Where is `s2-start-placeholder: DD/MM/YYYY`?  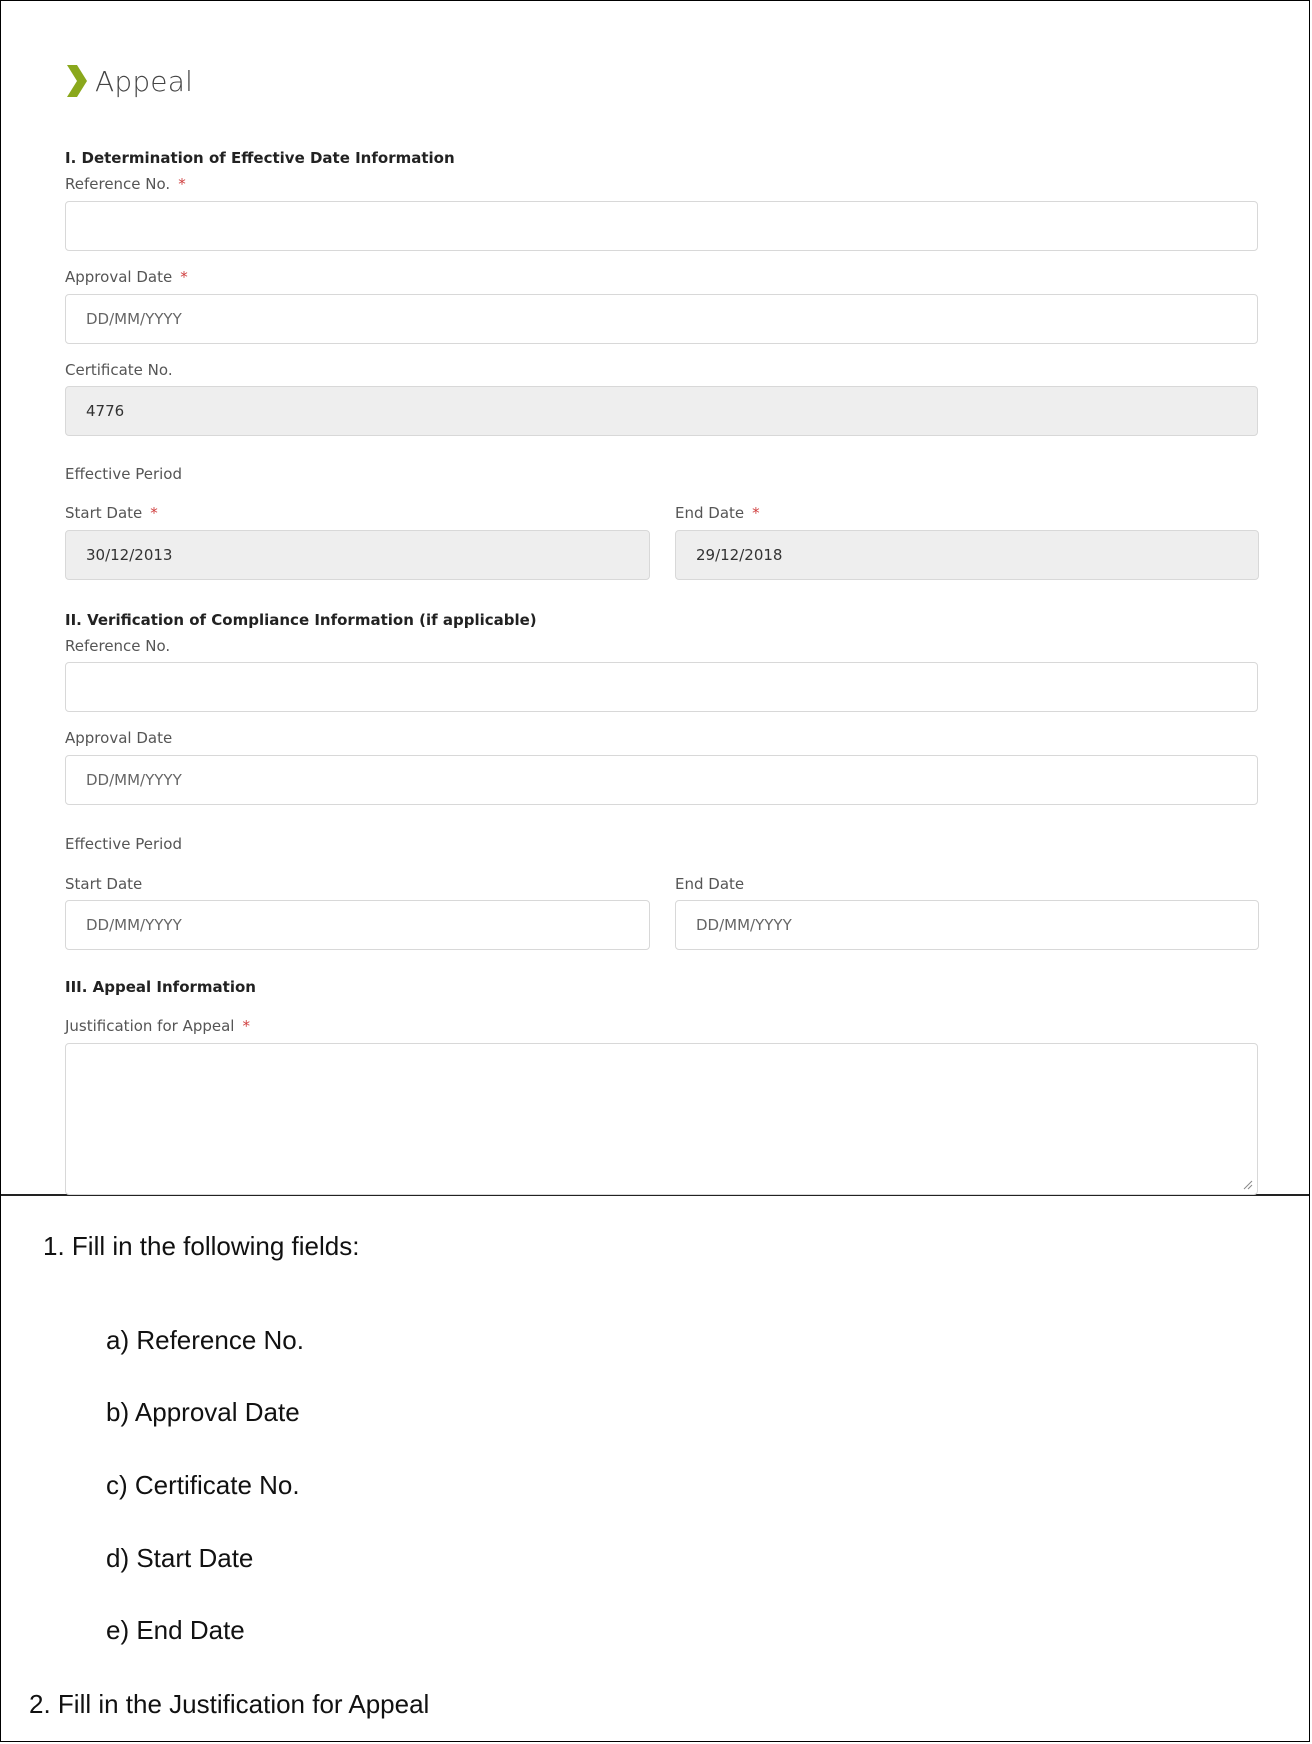
s2-start-placeholder: DD/MM/YYYY is located at coordinates (134, 925).